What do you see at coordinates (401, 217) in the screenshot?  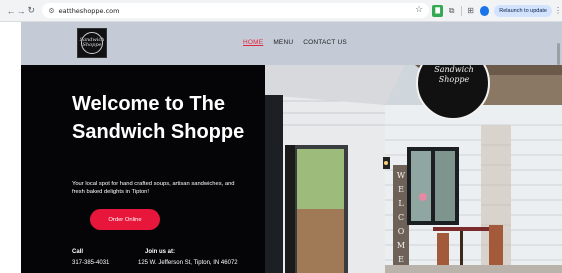 I see `welcome-sign-text: WELCOME` at bounding box center [401, 217].